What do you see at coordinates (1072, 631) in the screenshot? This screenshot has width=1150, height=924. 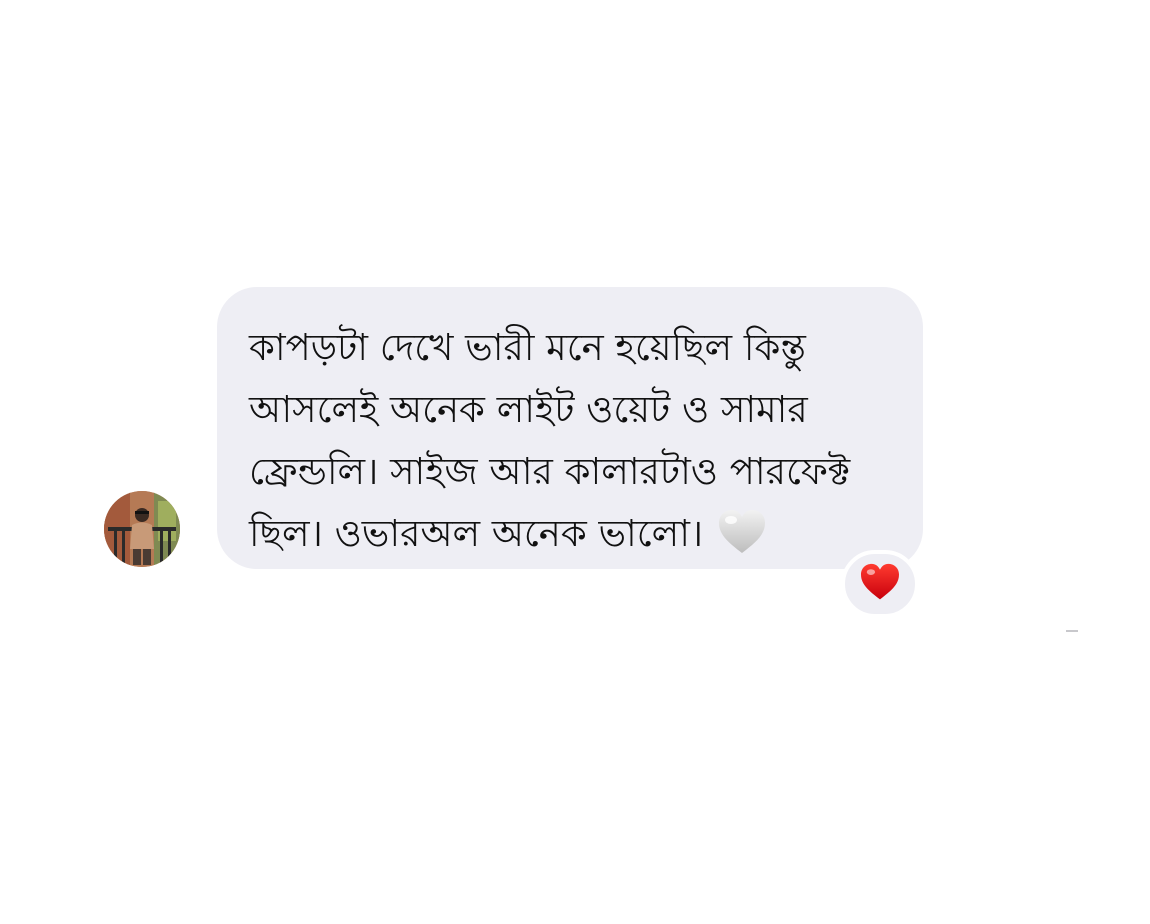 I see `divider-mark` at bounding box center [1072, 631].